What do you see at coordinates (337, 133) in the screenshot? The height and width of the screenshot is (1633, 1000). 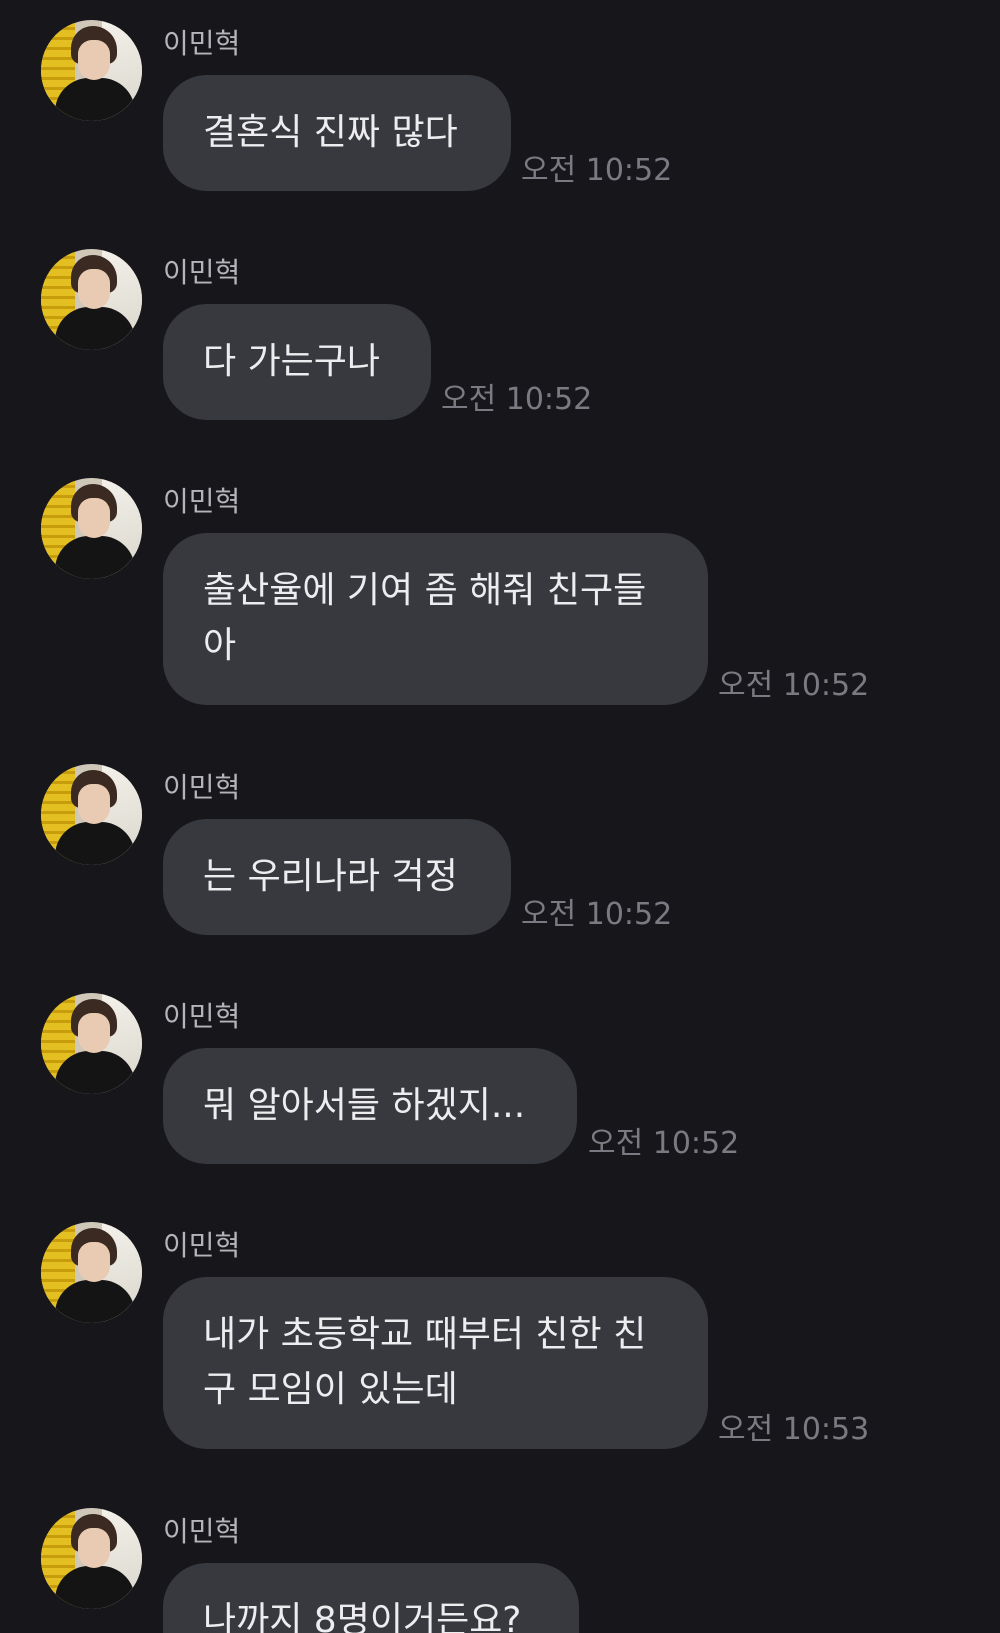 I see `message-bubble: 결혼식 진짜 많다` at bounding box center [337, 133].